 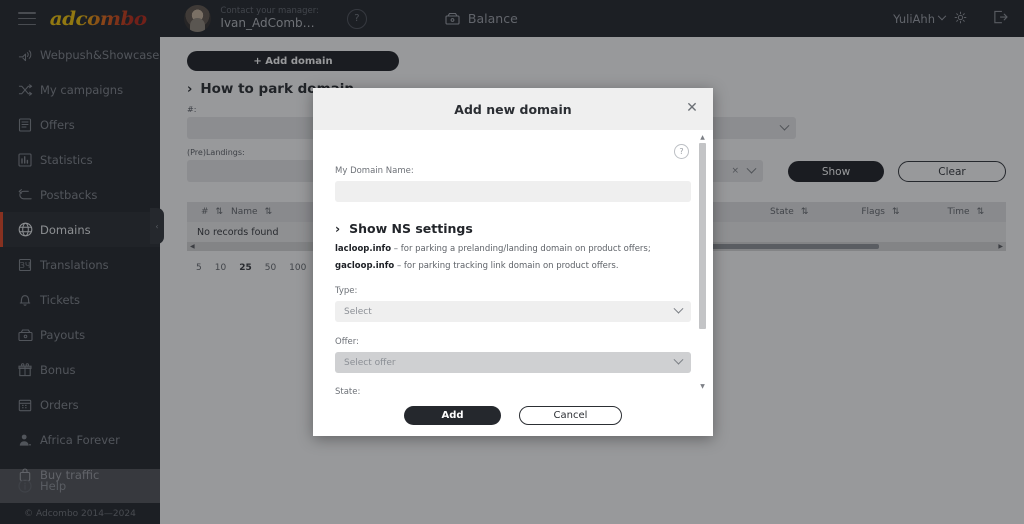 I want to click on show-ns-settings-label: Show NS settings, so click(x=411, y=228).